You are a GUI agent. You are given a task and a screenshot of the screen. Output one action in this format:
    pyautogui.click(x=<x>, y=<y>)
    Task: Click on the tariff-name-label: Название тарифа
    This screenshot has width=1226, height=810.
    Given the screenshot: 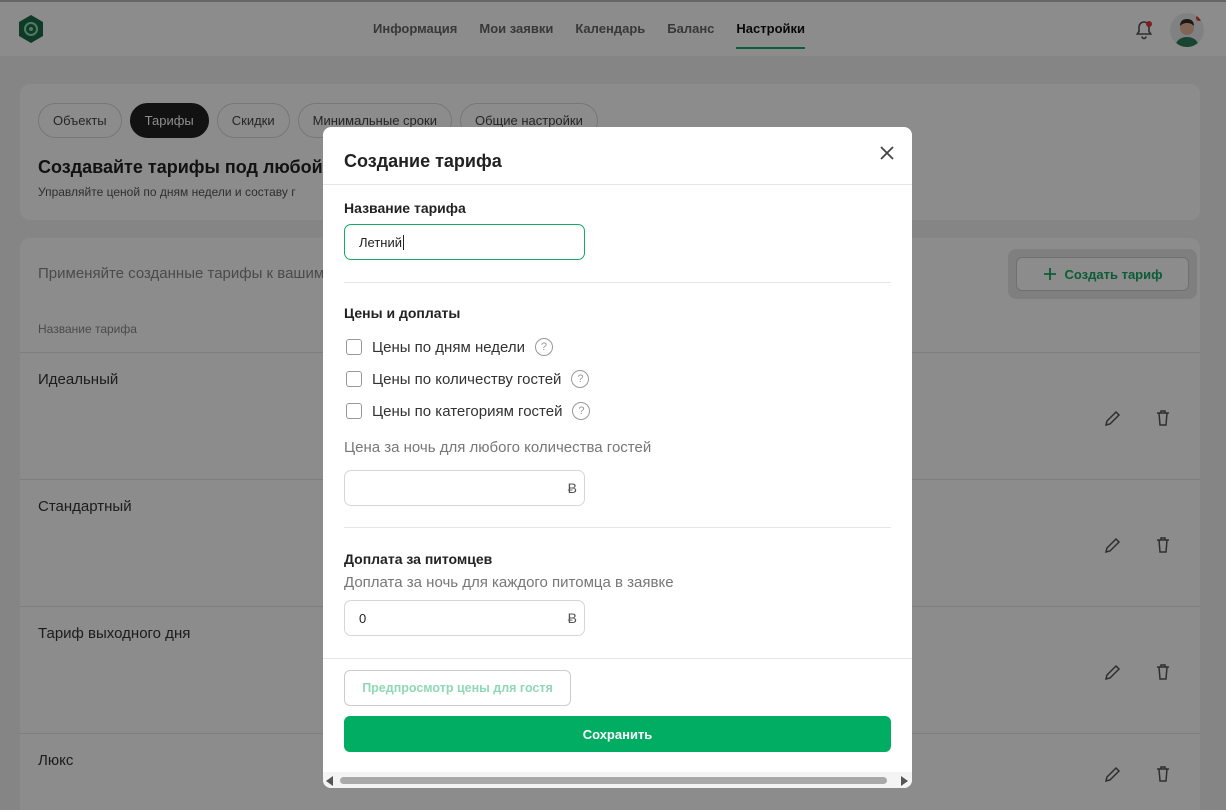 What is the action you would take?
    pyautogui.click(x=405, y=208)
    